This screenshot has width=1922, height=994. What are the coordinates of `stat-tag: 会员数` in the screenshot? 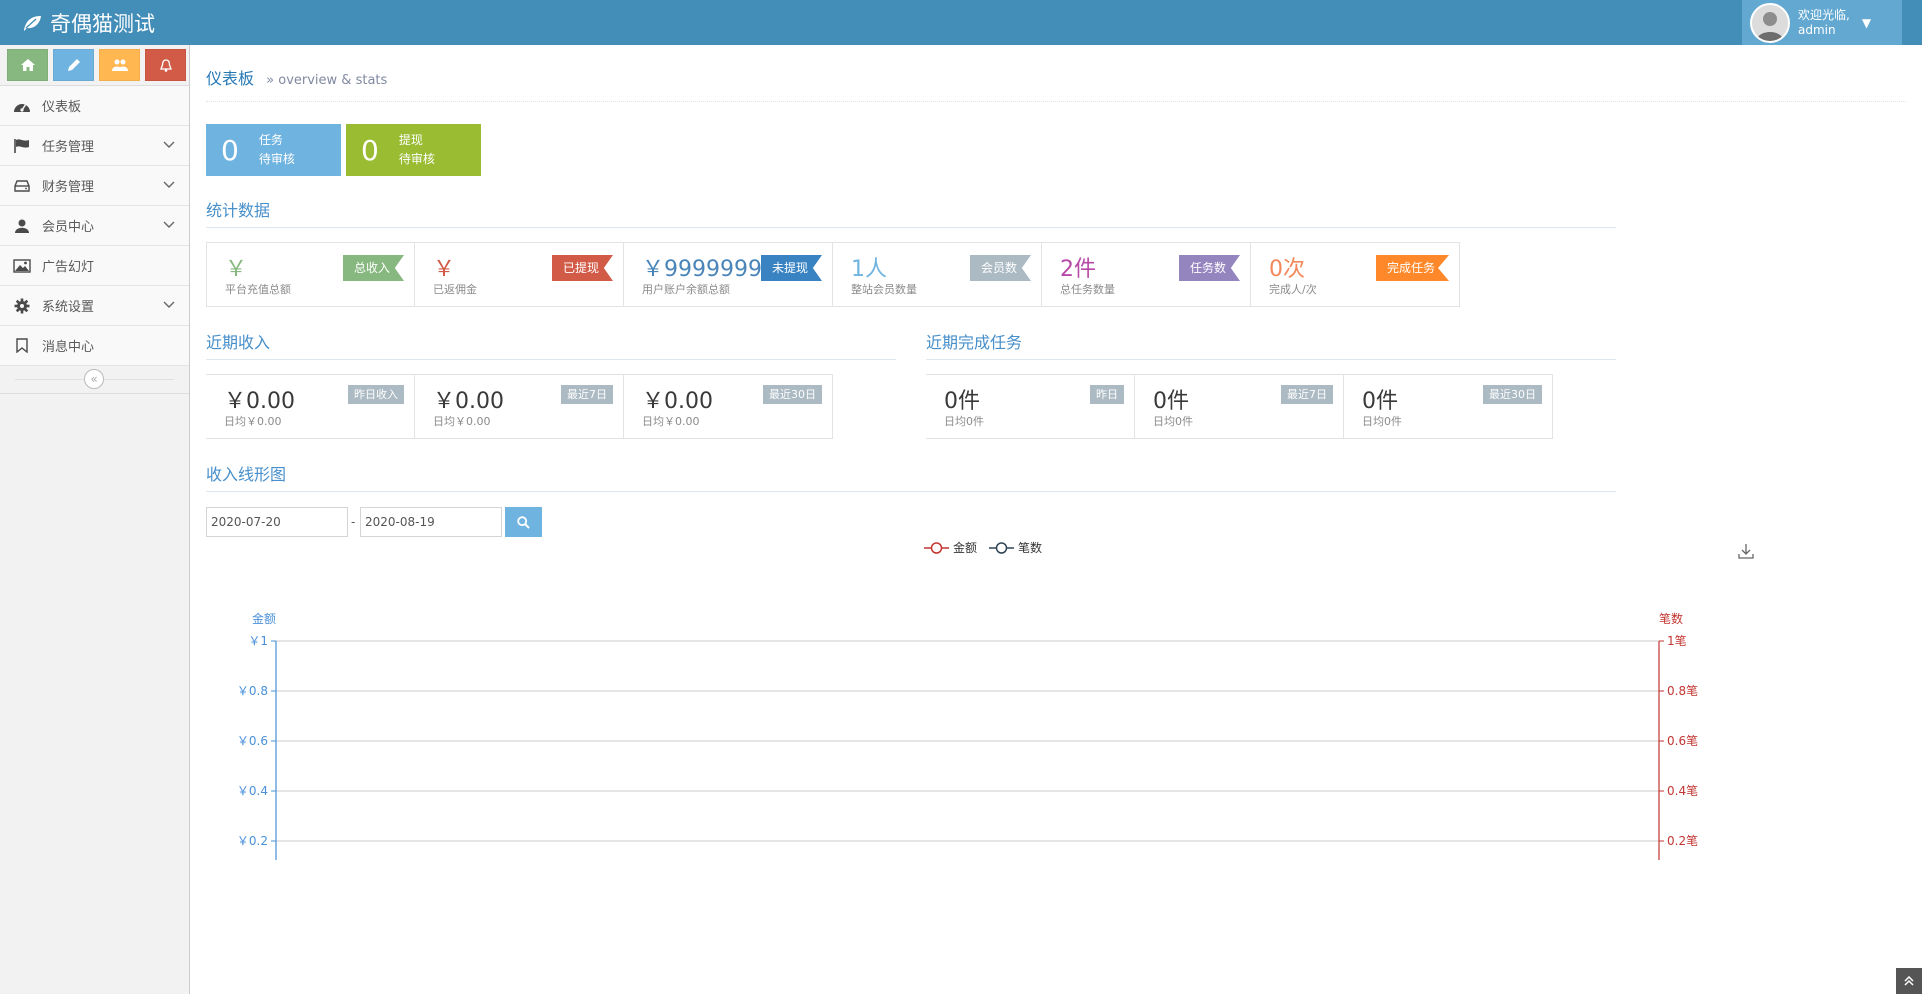 It's located at (1000, 268).